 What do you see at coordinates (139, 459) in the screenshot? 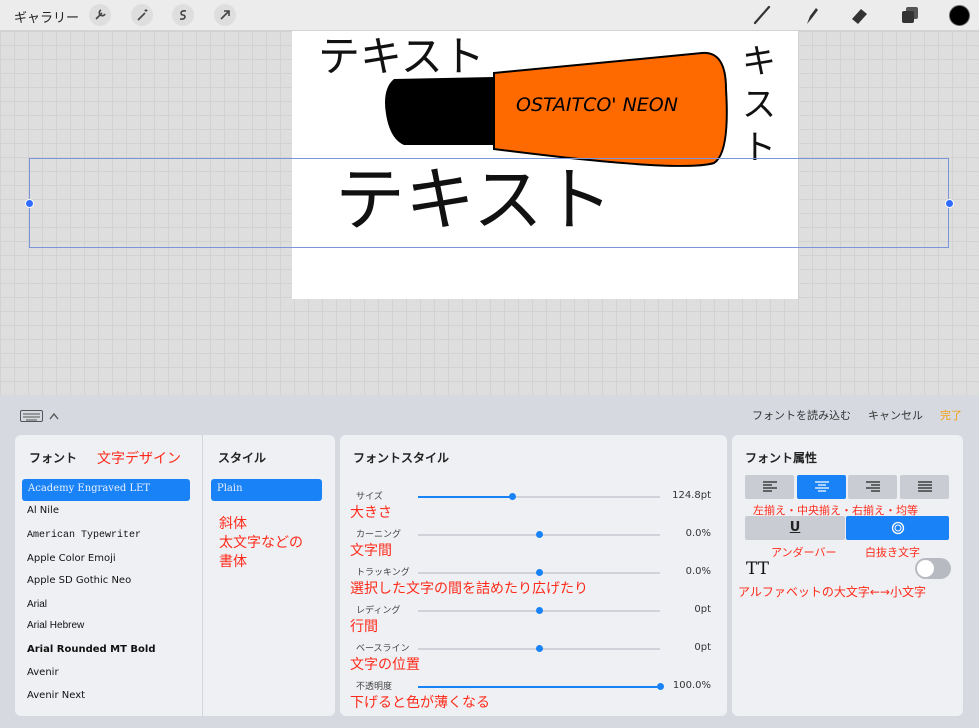
I see `font-annotation: 文字デザイン` at bounding box center [139, 459].